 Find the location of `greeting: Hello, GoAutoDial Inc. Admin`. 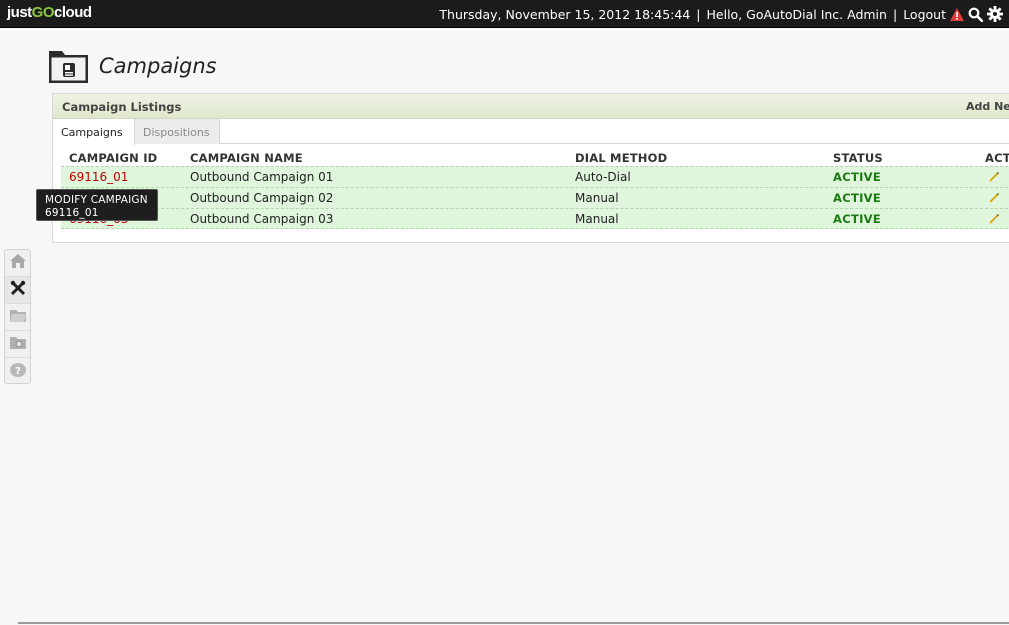

greeting: Hello, GoAutoDial Inc. Admin is located at coordinates (796, 14).